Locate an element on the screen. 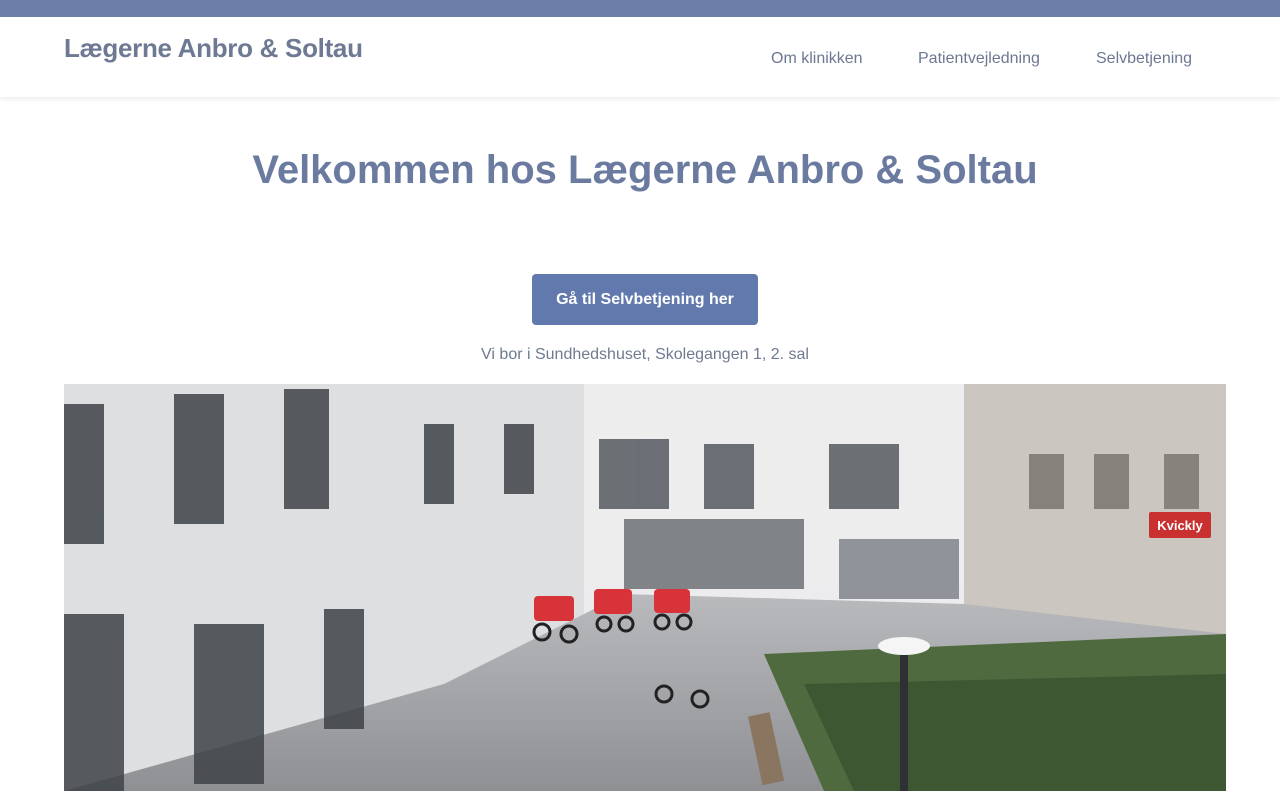 This screenshot has width=1280, height=800. nav-item-selvbetjening: Selvbetjening is located at coordinates (1144, 59).